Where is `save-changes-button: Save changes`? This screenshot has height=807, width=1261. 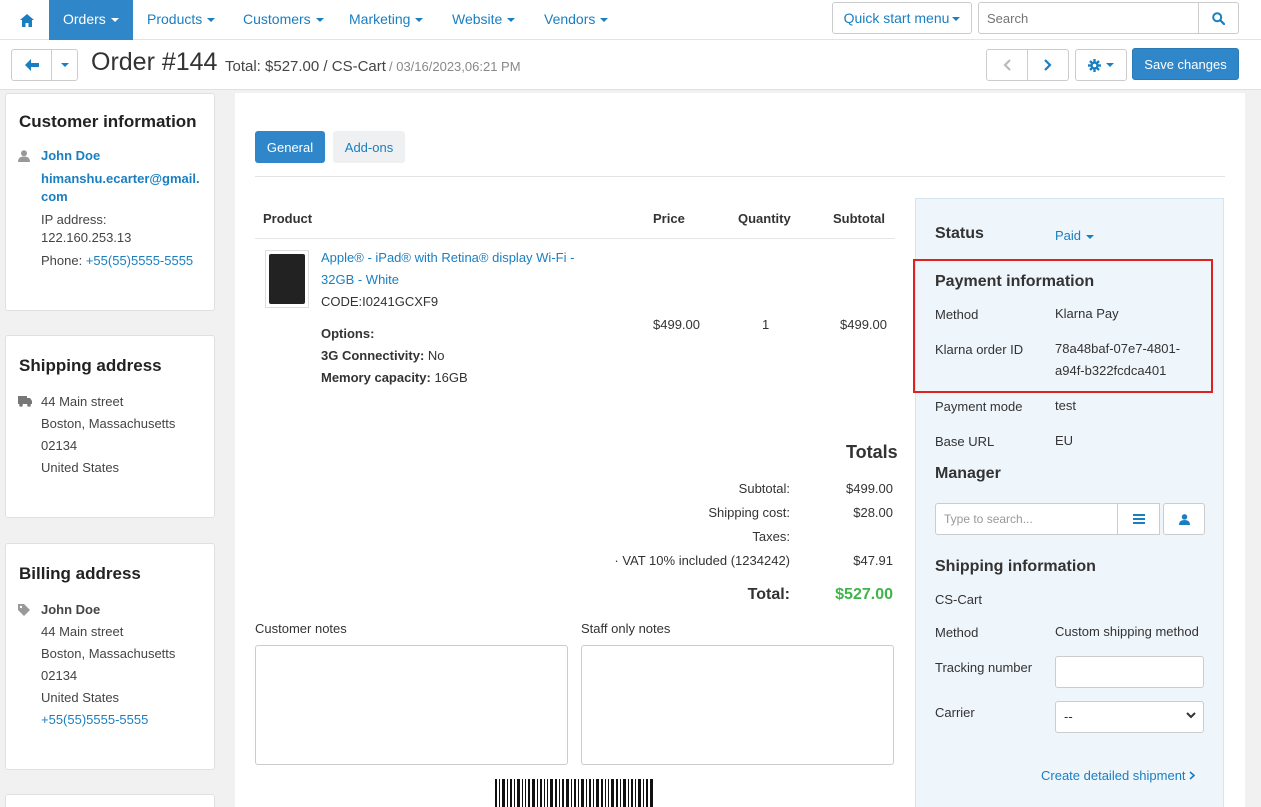 save-changes-button: Save changes is located at coordinates (1185, 64).